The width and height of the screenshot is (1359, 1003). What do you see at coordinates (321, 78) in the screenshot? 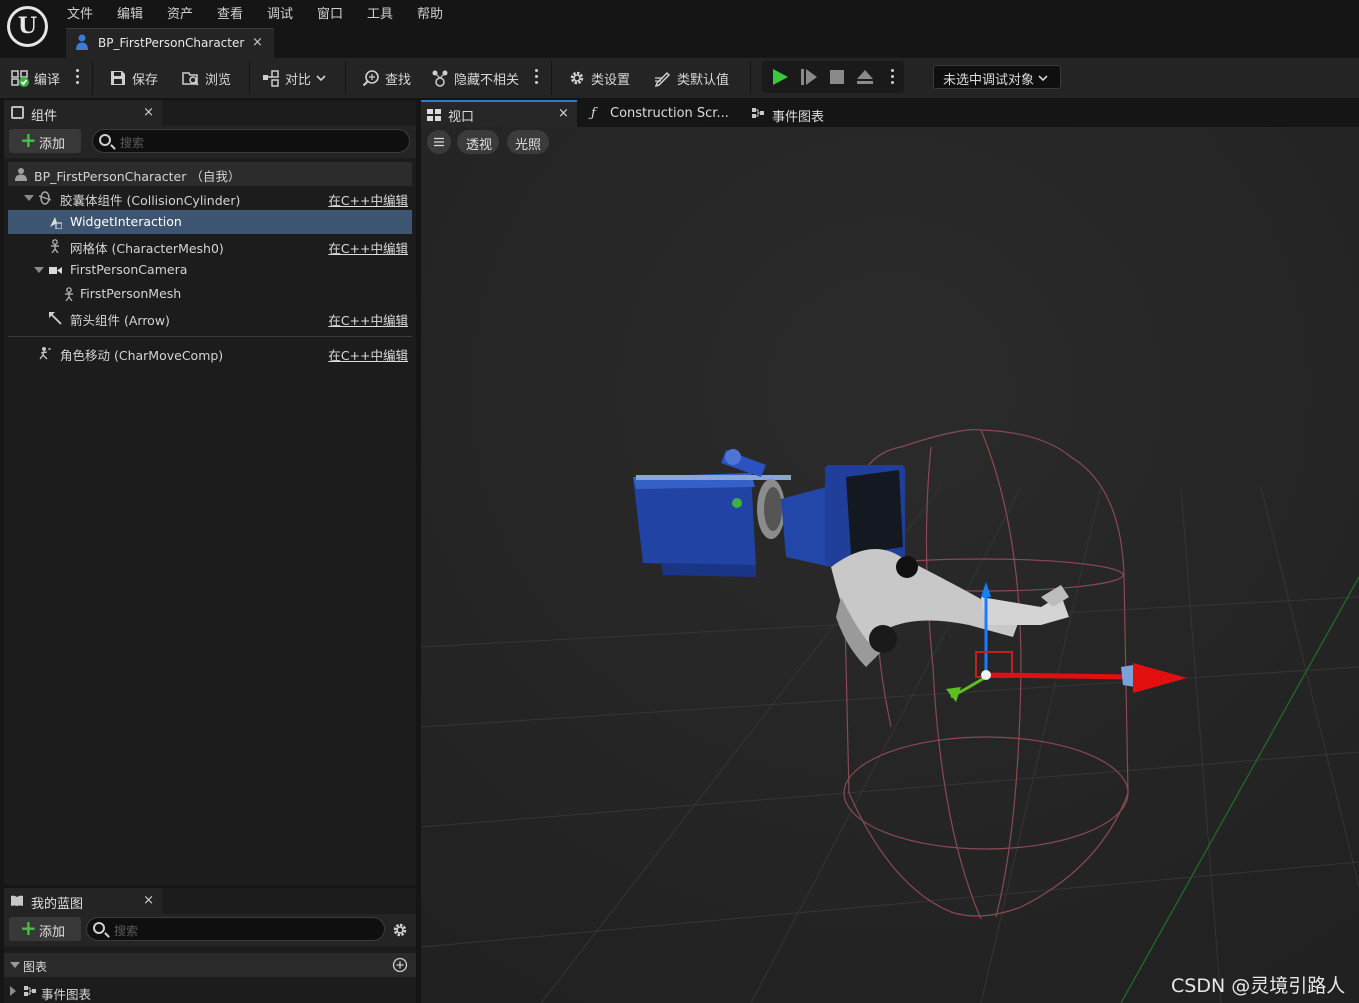
I see `chevron-down-icon` at bounding box center [321, 78].